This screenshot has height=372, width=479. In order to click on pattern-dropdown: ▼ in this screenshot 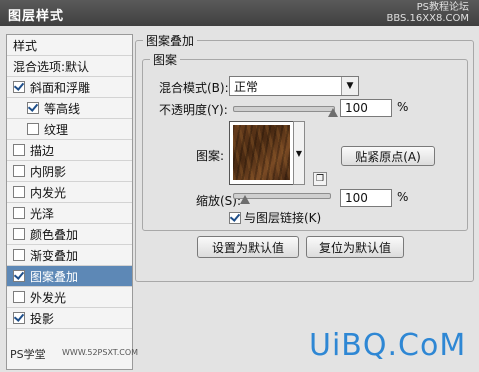, I will do `click(299, 153)`.